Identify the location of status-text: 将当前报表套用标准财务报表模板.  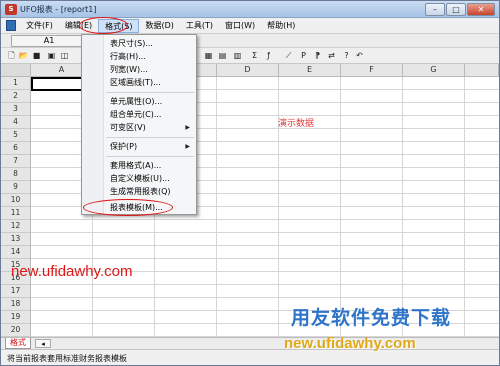
(67, 358).